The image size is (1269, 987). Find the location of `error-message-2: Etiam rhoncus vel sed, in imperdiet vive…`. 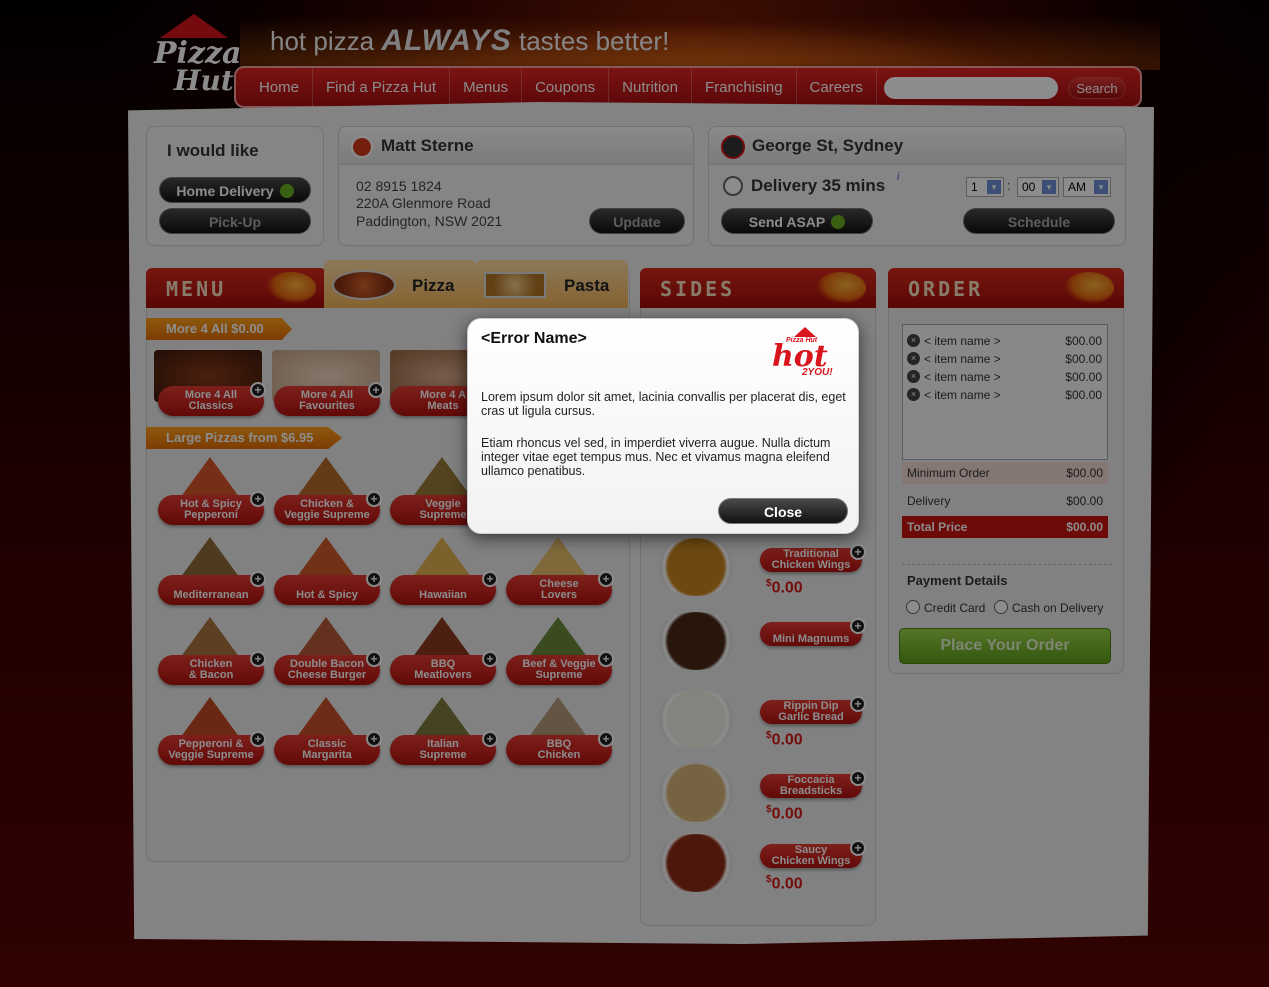

error-message-2: Etiam rhoncus vel sed, in imperdiet vive… is located at coordinates (656, 457).